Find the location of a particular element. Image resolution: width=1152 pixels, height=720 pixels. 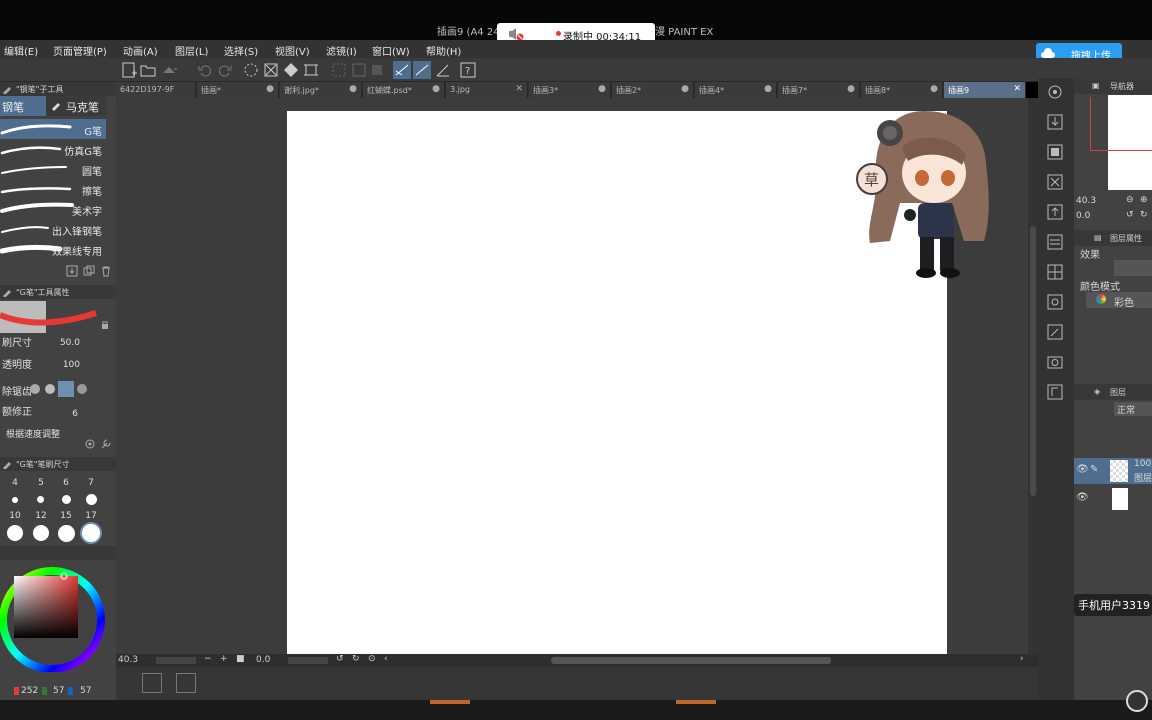

antialias-weak-option is located at coordinates (50, 389).